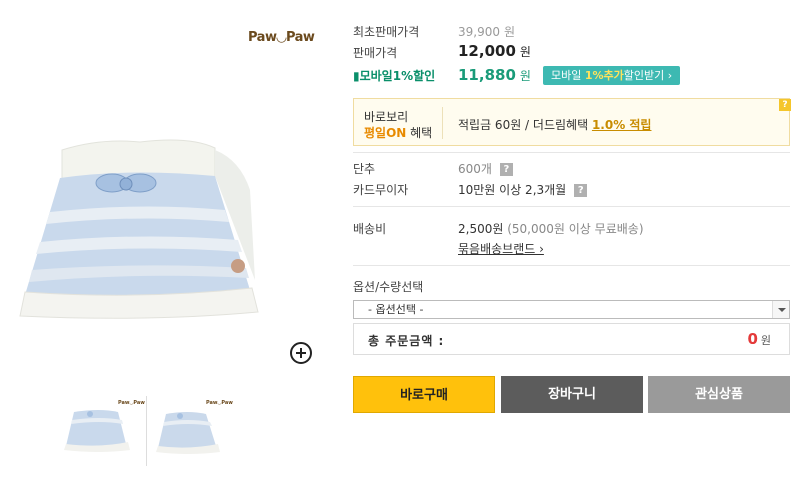  What do you see at coordinates (364, 169) in the screenshot?
I see `button-label: 단추` at bounding box center [364, 169].